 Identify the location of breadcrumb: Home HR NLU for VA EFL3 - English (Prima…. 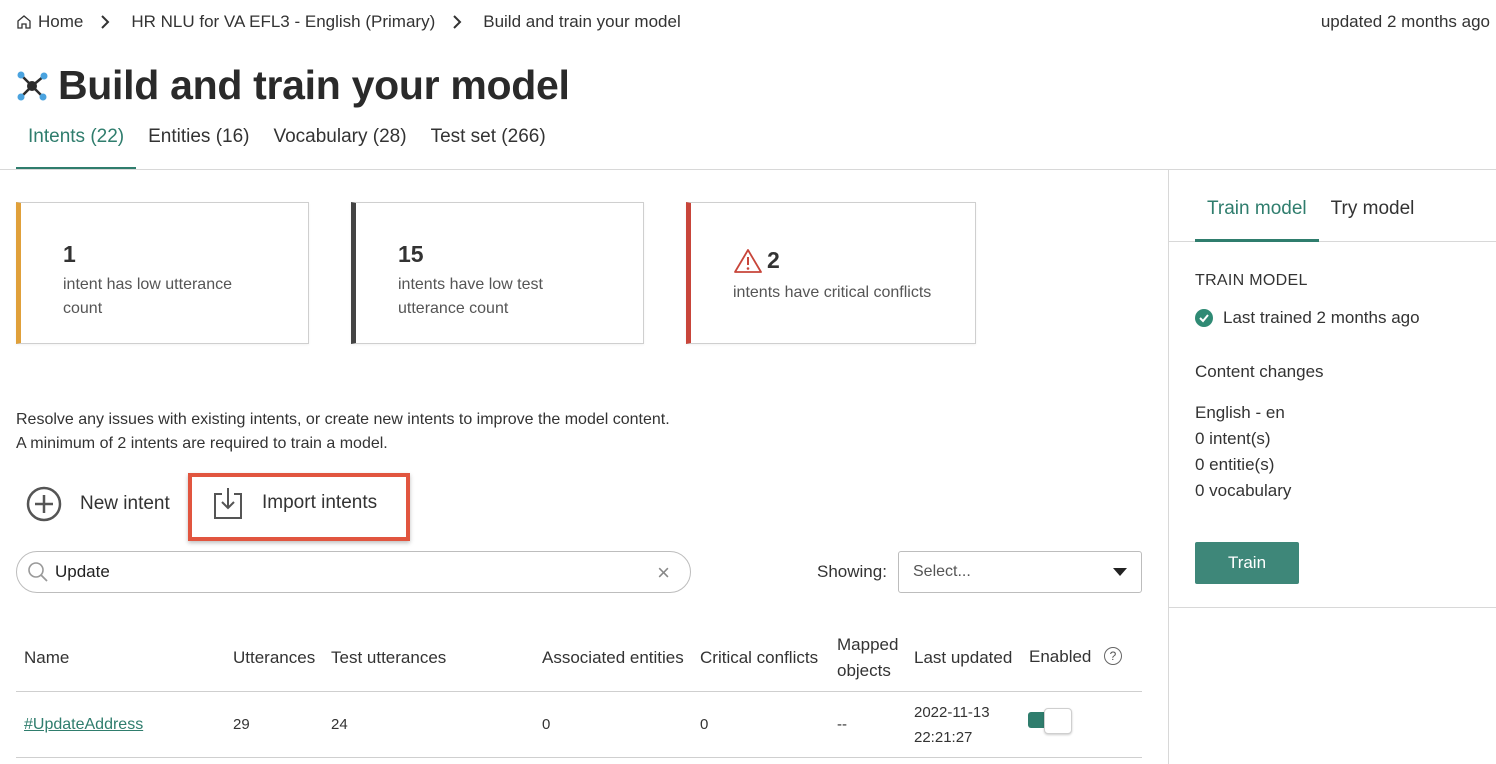
(348, 22).